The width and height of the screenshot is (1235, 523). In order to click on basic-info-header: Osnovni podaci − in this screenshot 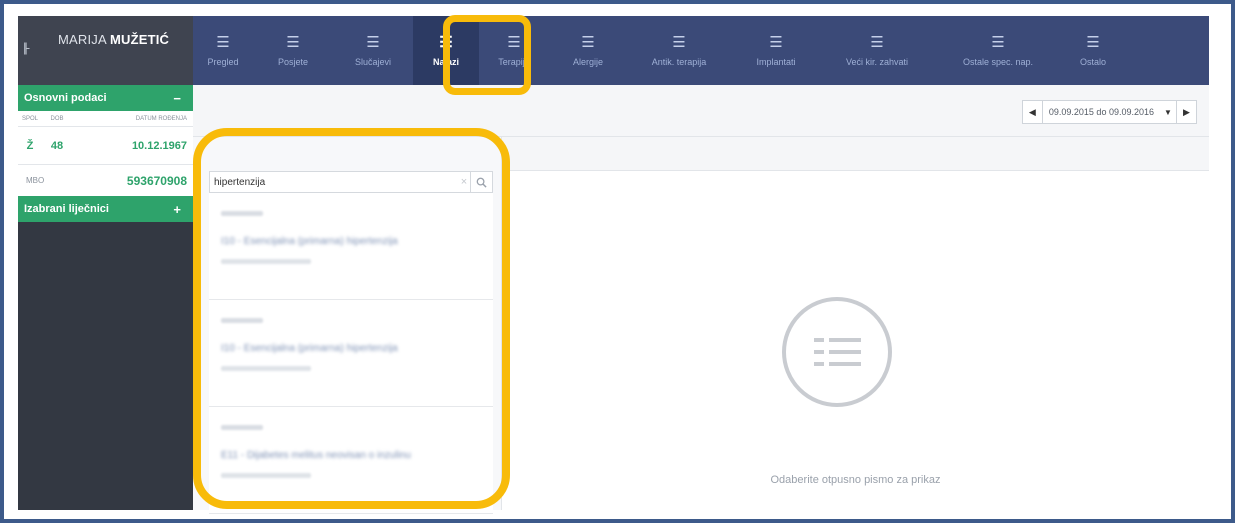, I will do `click(105, 98)`.